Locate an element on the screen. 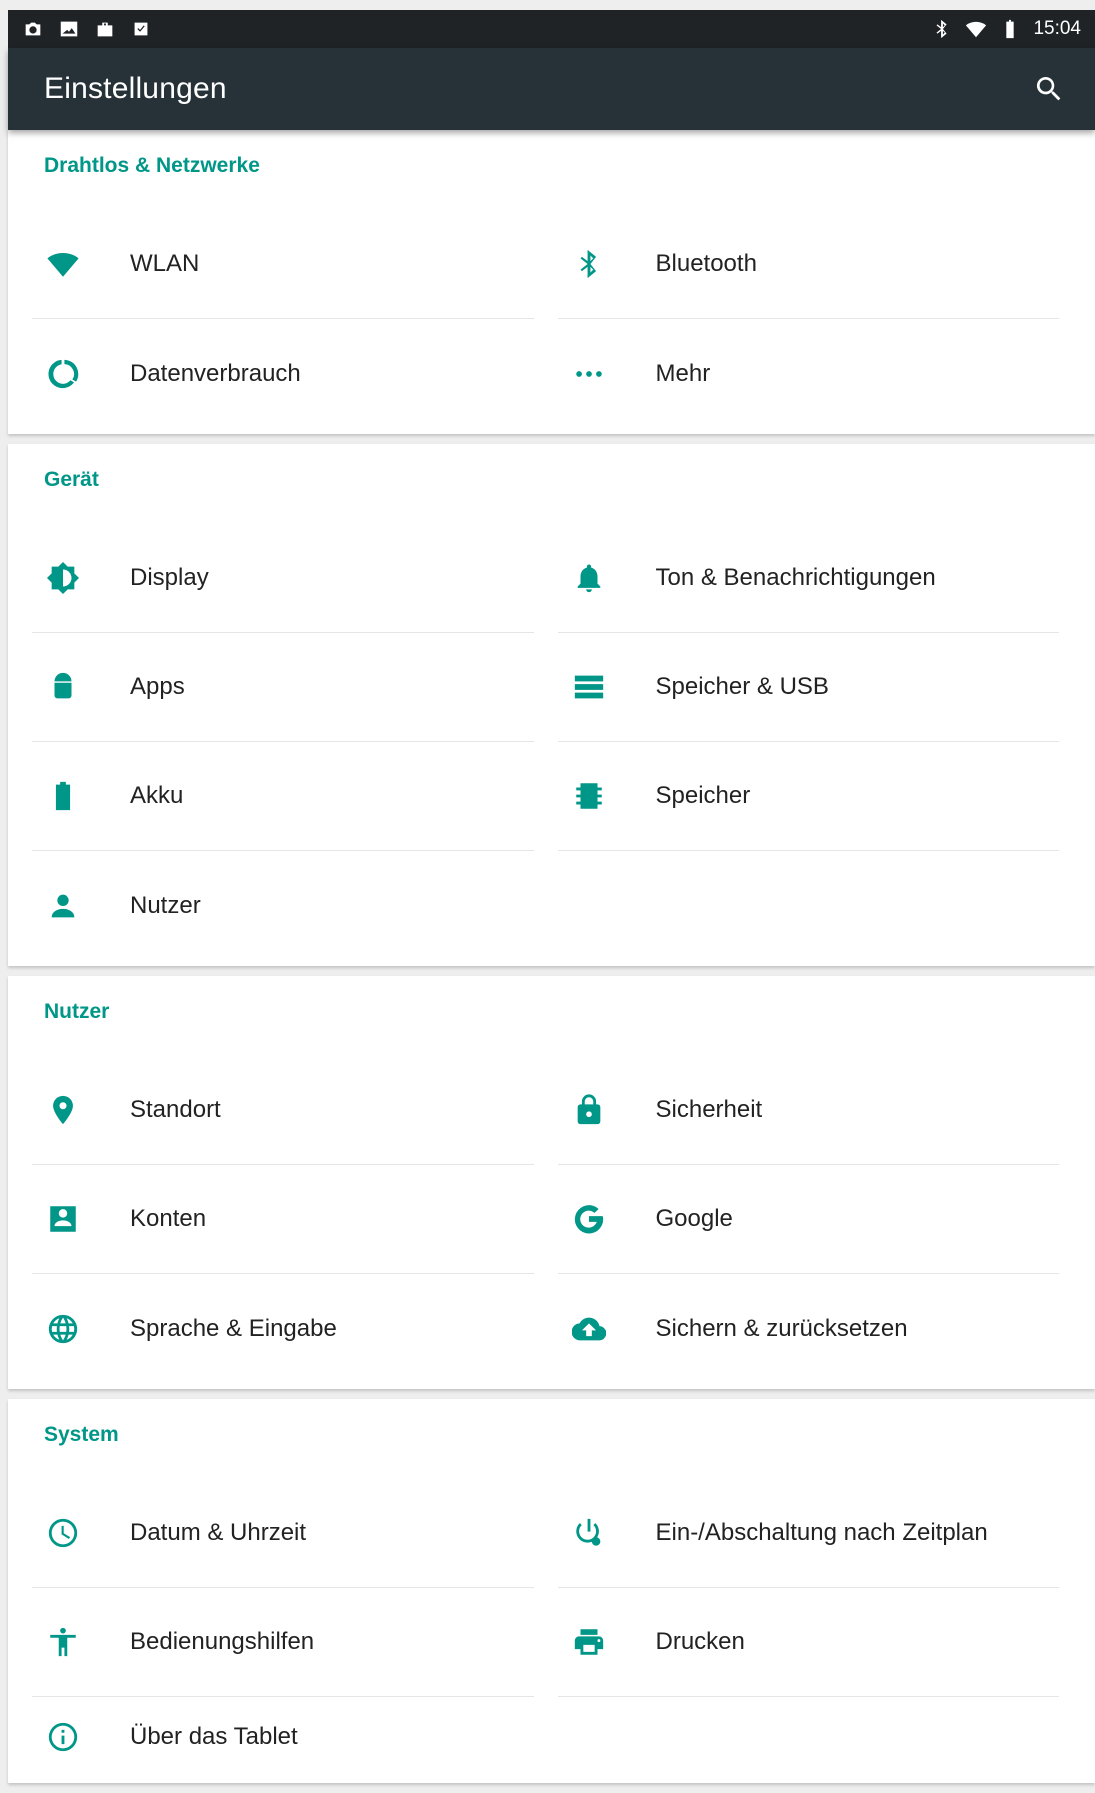 This screenshot has height=1793, width=1095. clock-icon is located at coordinates (63, 1533).